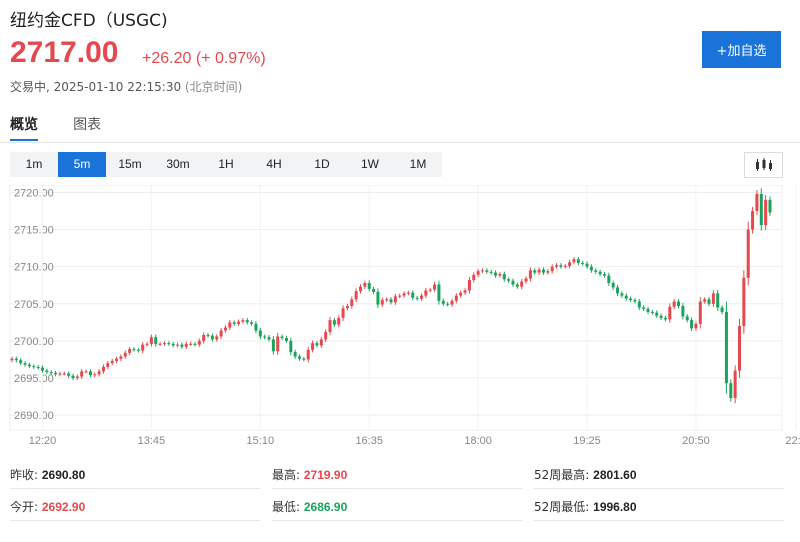 This screenshot has width=800, height=542. Describe the element at coordinates (152, 441) in the screenshot. I see `x-tick-label: 13:45` at that location.